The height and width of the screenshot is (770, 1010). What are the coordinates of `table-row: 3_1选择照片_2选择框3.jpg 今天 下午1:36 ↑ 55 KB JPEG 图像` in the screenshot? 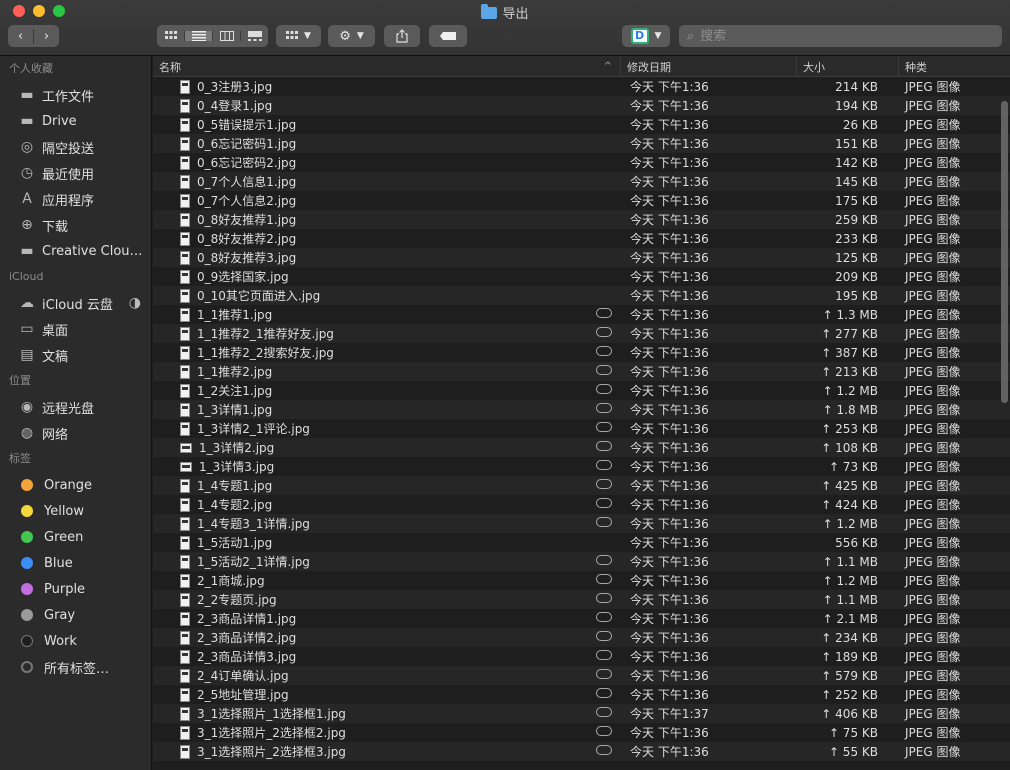 It's located at (581, 751).